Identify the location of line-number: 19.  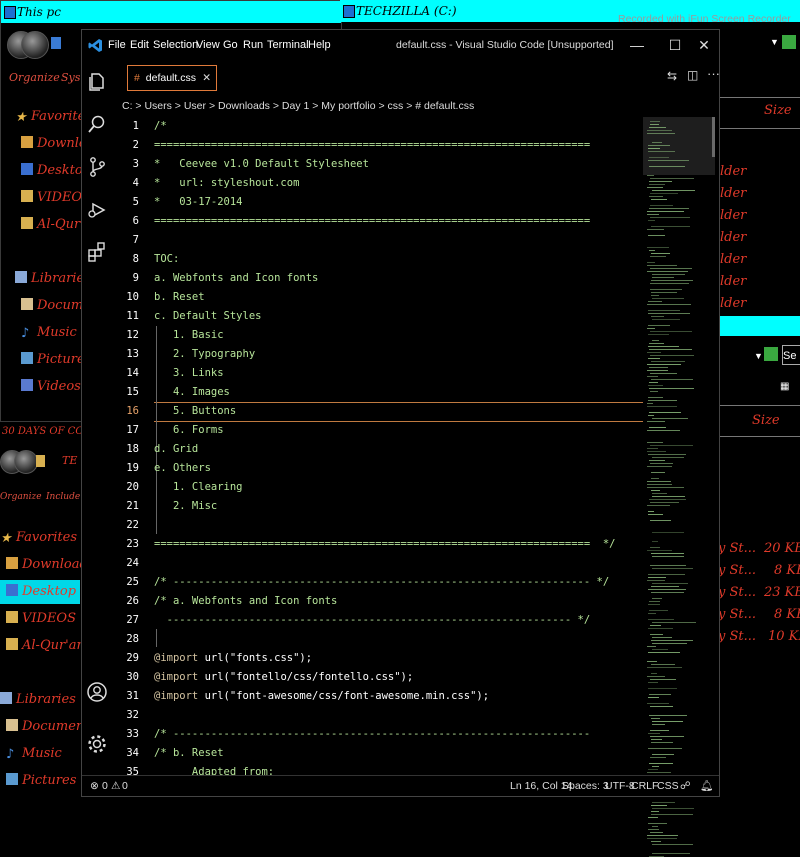
(126, 468).